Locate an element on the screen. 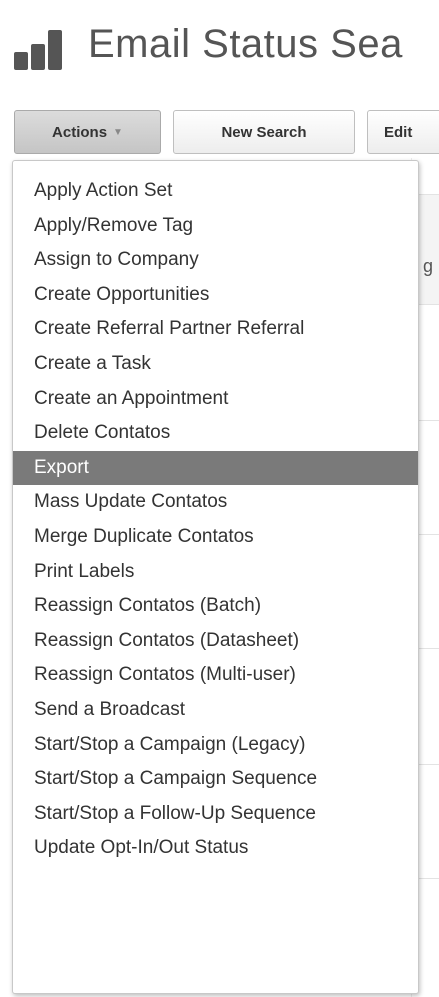  menu-item-print-labels: Print Labels is located at coordinates (215, 572).